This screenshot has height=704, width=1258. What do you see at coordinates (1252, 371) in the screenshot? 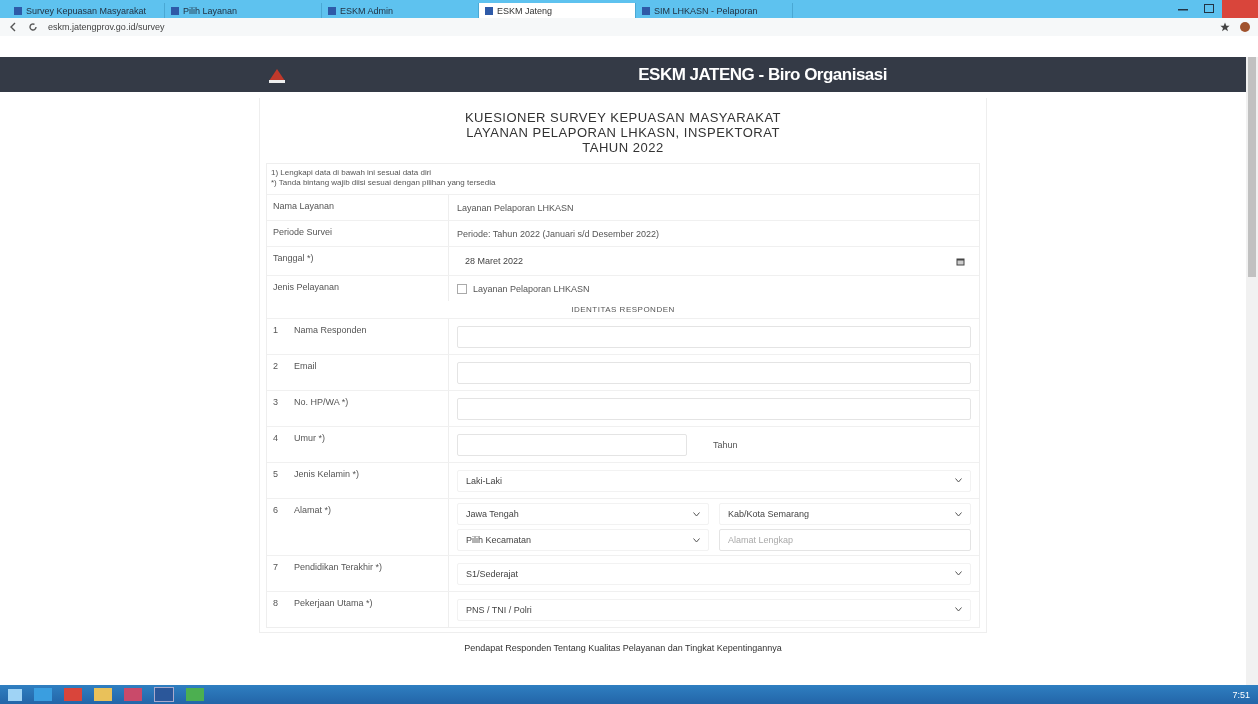
I see `scrollbar` at bounding box center [1252, 371].